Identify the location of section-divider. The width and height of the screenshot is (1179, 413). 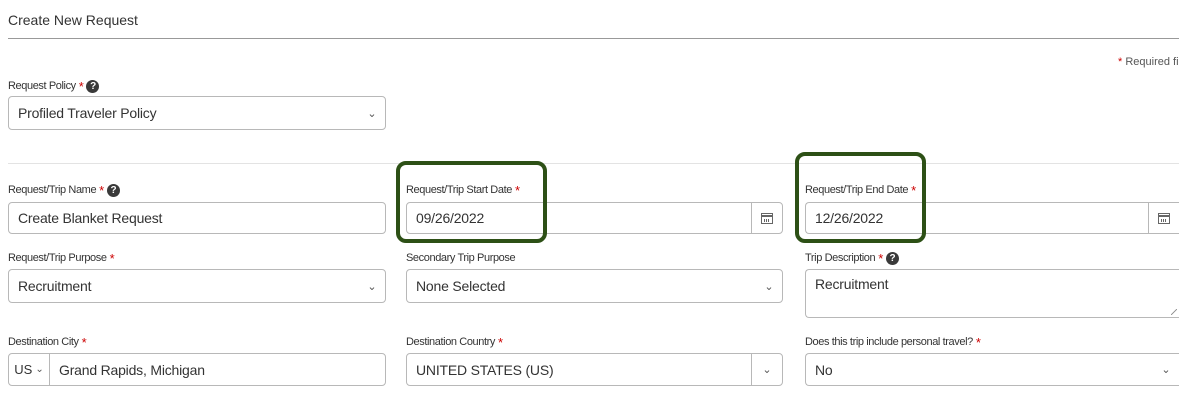
(593, 163).